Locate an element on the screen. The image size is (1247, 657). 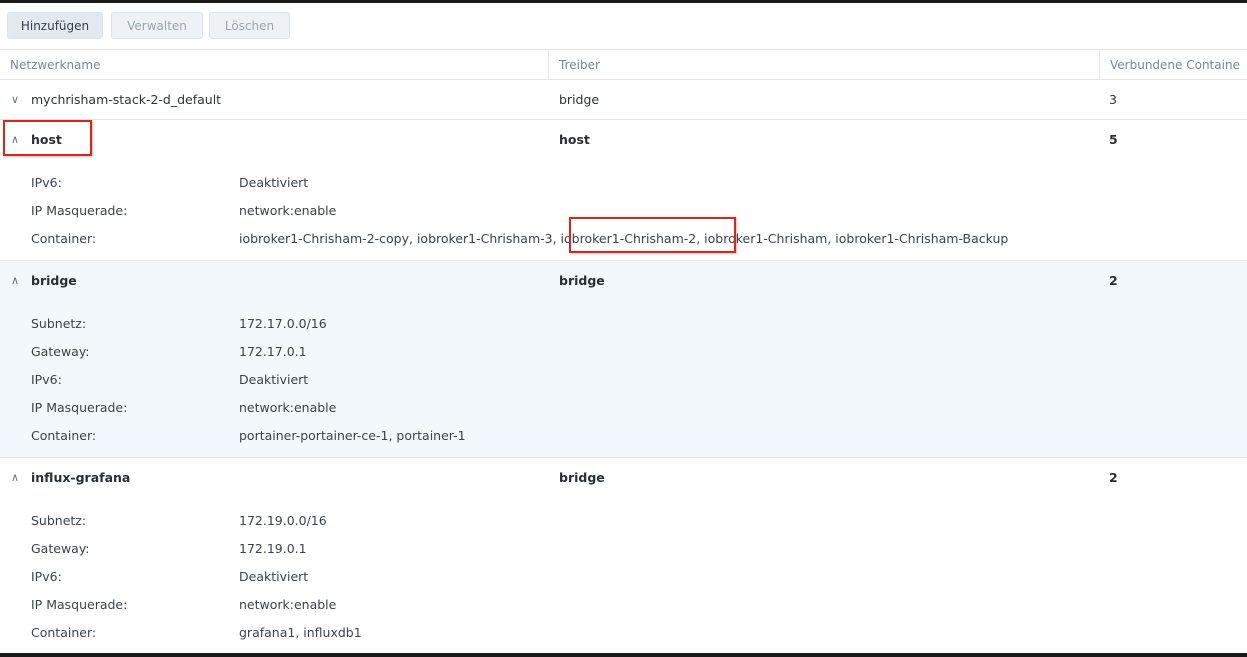
row-header: ∨ mychrisham-stack-2-d_default bridge 3 is located at coordinates (623, 100).